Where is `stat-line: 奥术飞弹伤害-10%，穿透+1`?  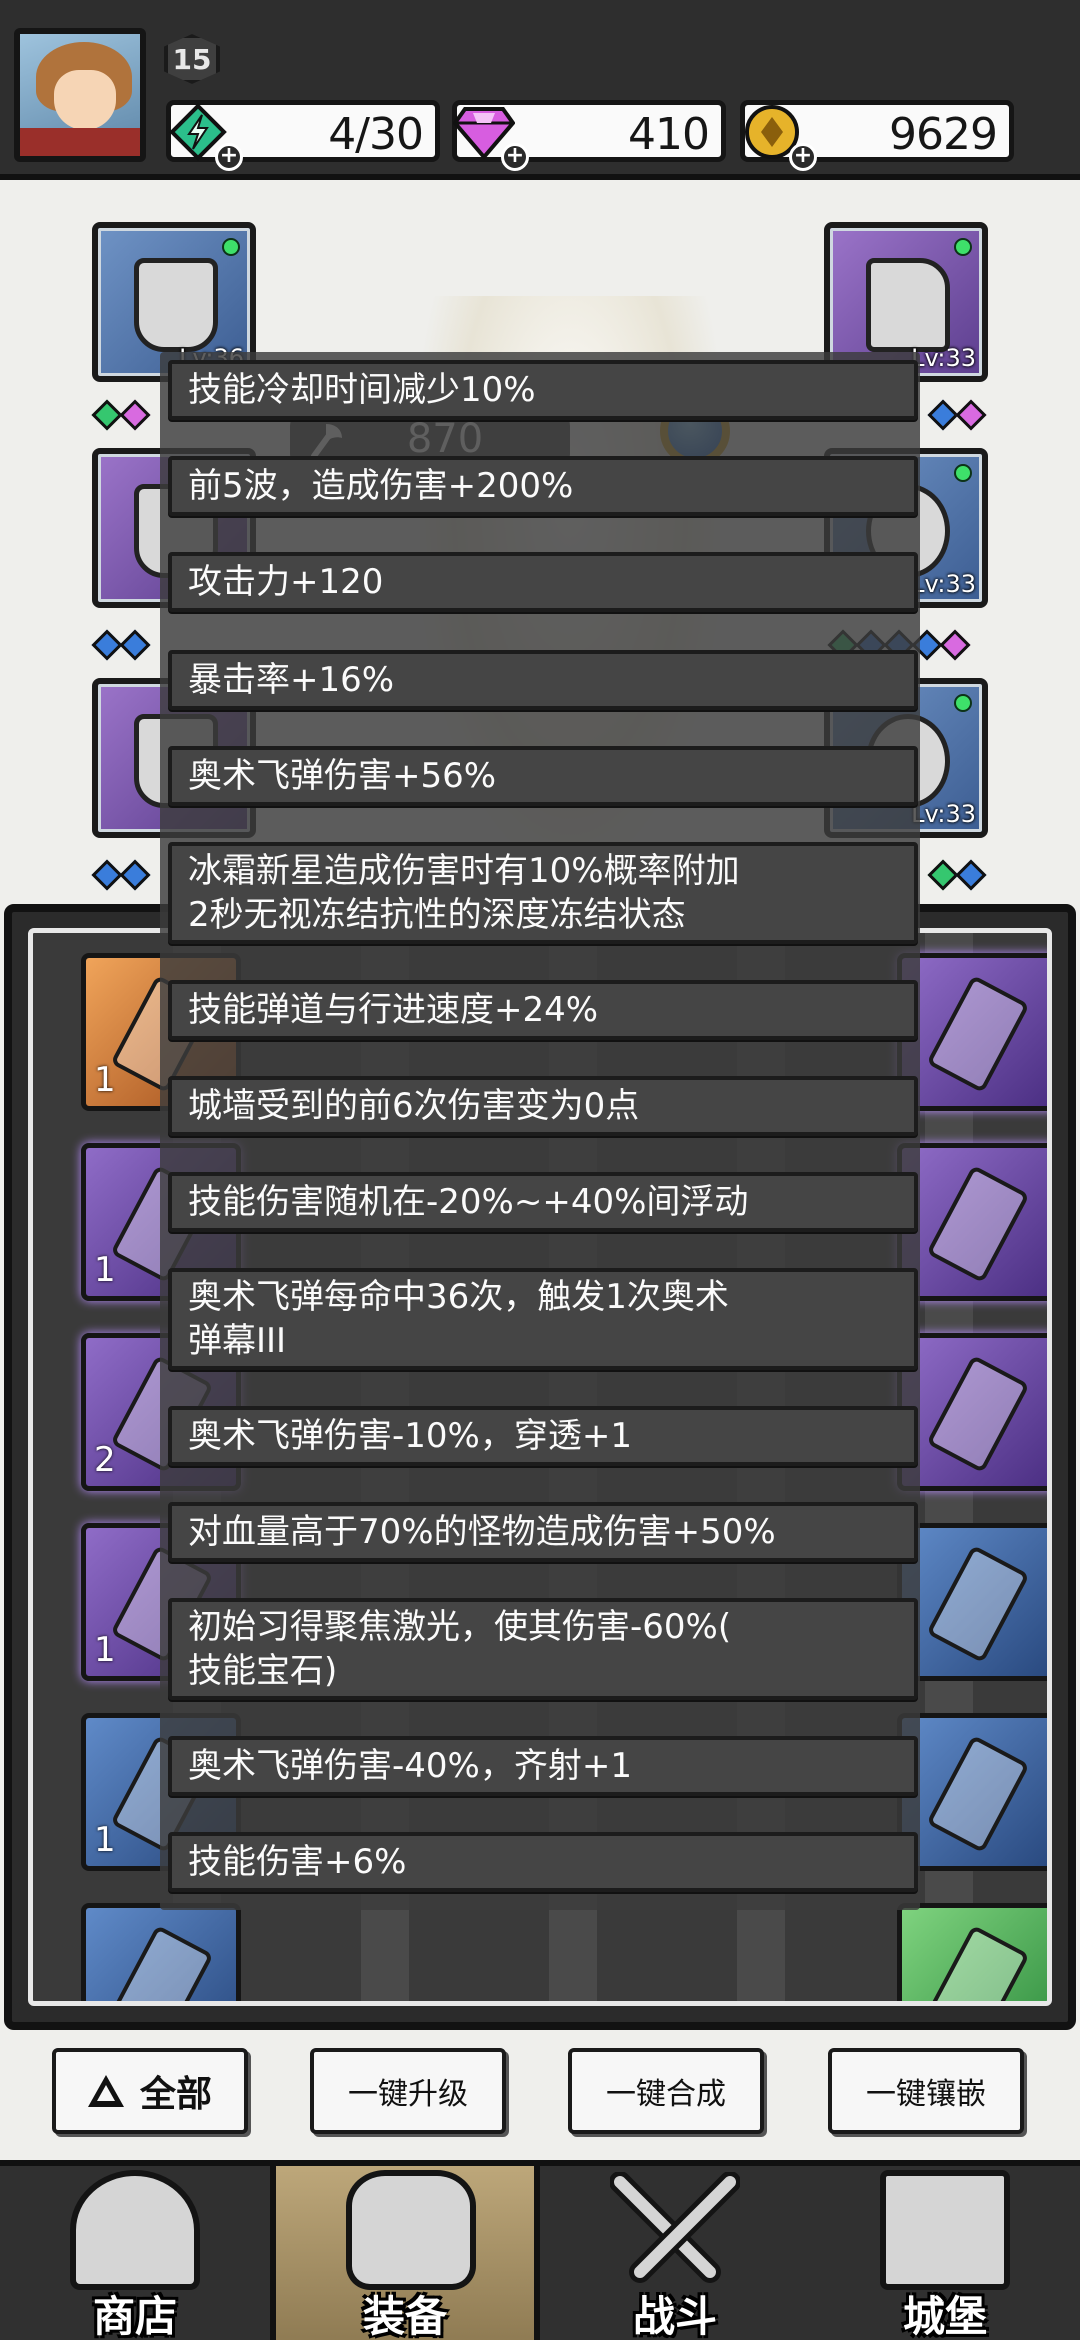 stat-line: 奥术飞弹伤害-10%，穿透+1 is located at coordinates (543, 1436).